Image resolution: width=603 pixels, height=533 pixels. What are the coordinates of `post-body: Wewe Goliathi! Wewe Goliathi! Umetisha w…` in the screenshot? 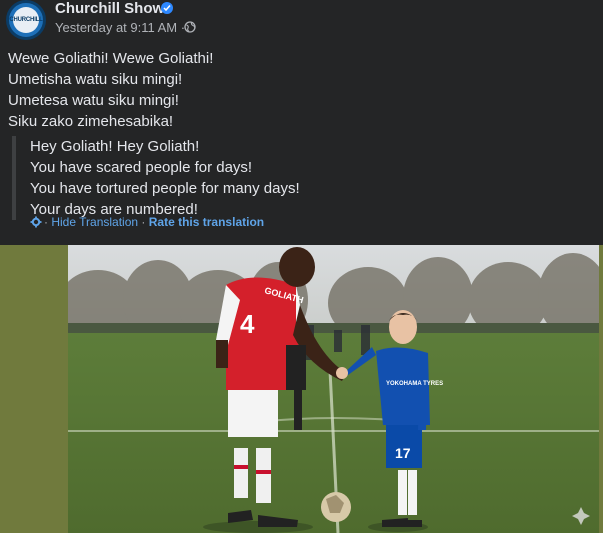 It's located at (110, 90).